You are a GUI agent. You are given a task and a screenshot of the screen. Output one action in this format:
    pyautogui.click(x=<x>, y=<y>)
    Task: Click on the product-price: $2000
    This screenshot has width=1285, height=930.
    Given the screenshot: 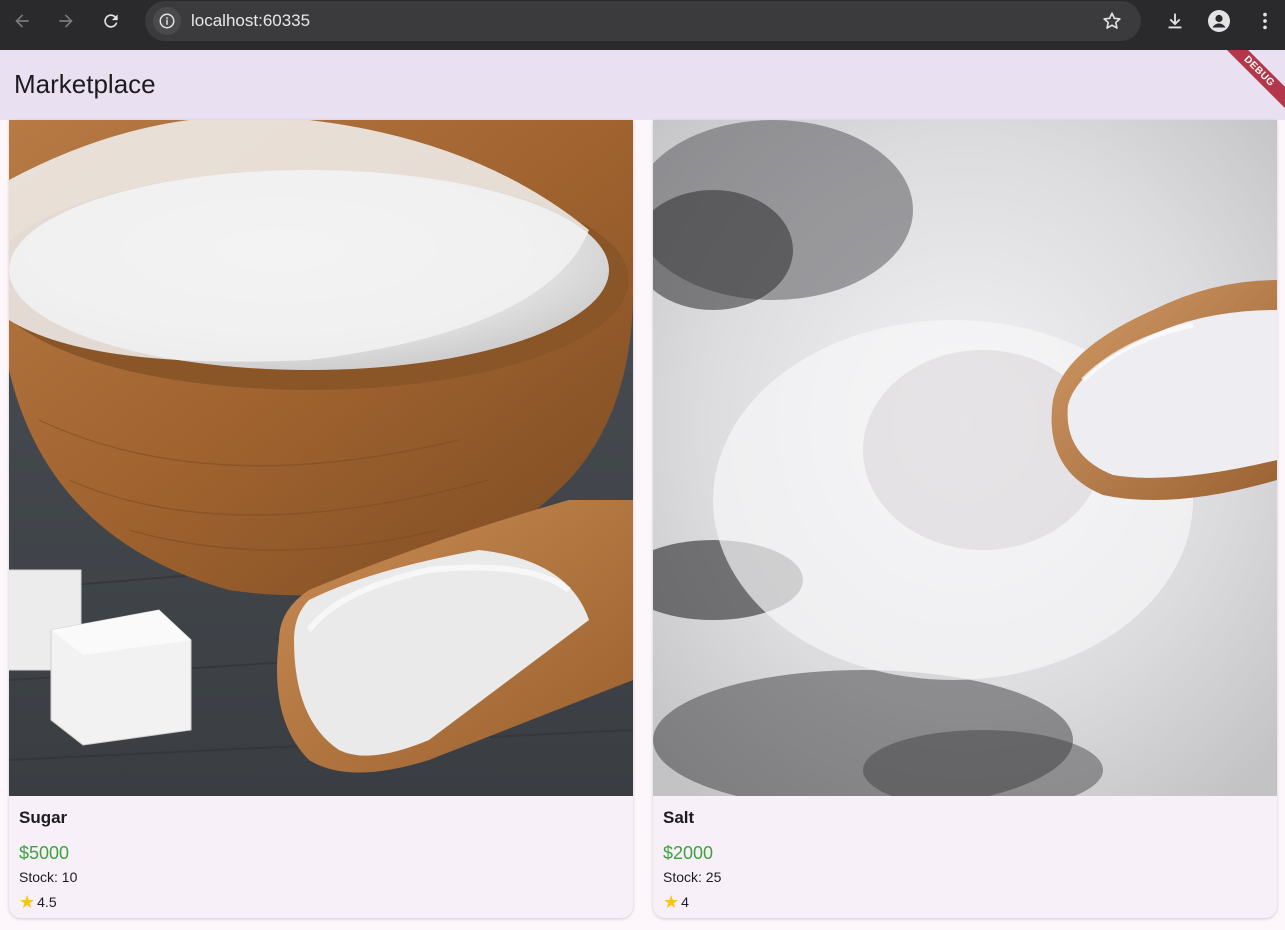 What is the action you would take?
    pyautogui.click(x=688, y=853)
    